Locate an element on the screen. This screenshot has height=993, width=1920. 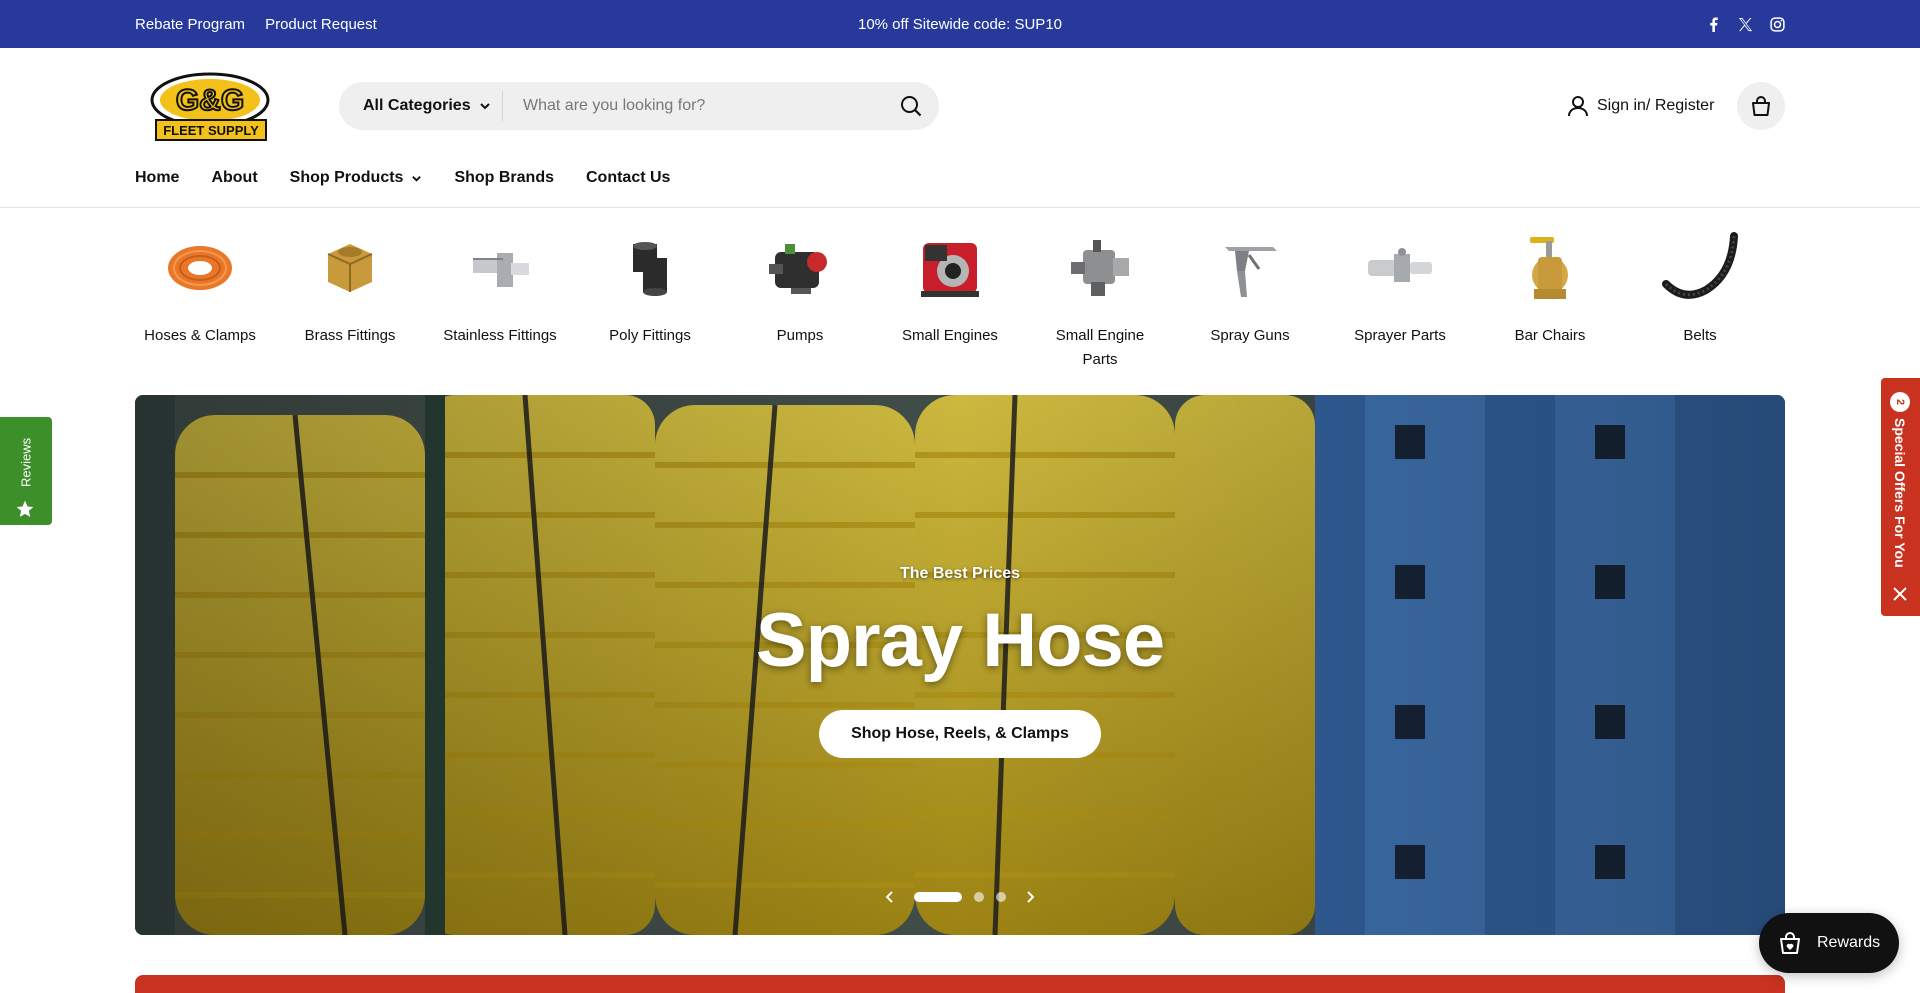
search-icon is located at coordinates (911, 106).